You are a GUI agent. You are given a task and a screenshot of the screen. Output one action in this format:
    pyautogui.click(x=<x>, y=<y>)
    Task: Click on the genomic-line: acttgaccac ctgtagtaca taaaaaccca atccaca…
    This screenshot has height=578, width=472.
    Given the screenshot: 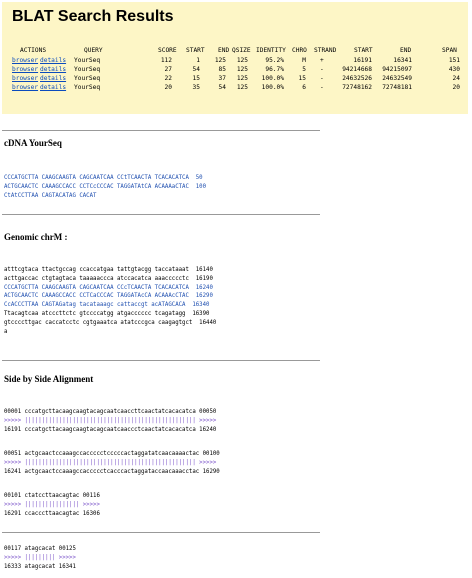 What is the action you would take?
    pyautogui.click(x=108, y=278)
    